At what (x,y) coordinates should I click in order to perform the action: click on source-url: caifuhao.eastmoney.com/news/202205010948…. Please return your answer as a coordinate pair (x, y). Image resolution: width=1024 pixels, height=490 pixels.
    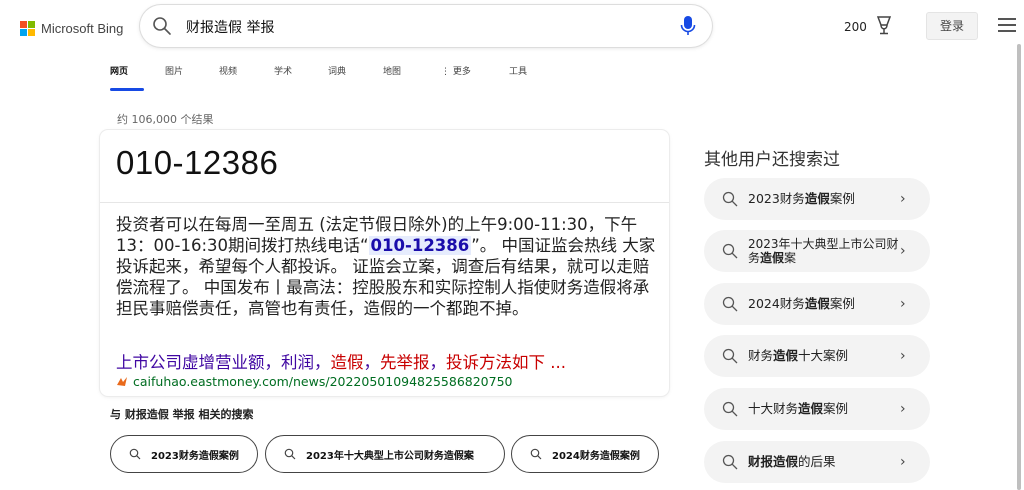
    Looking at the image, I should click on (314, 381).